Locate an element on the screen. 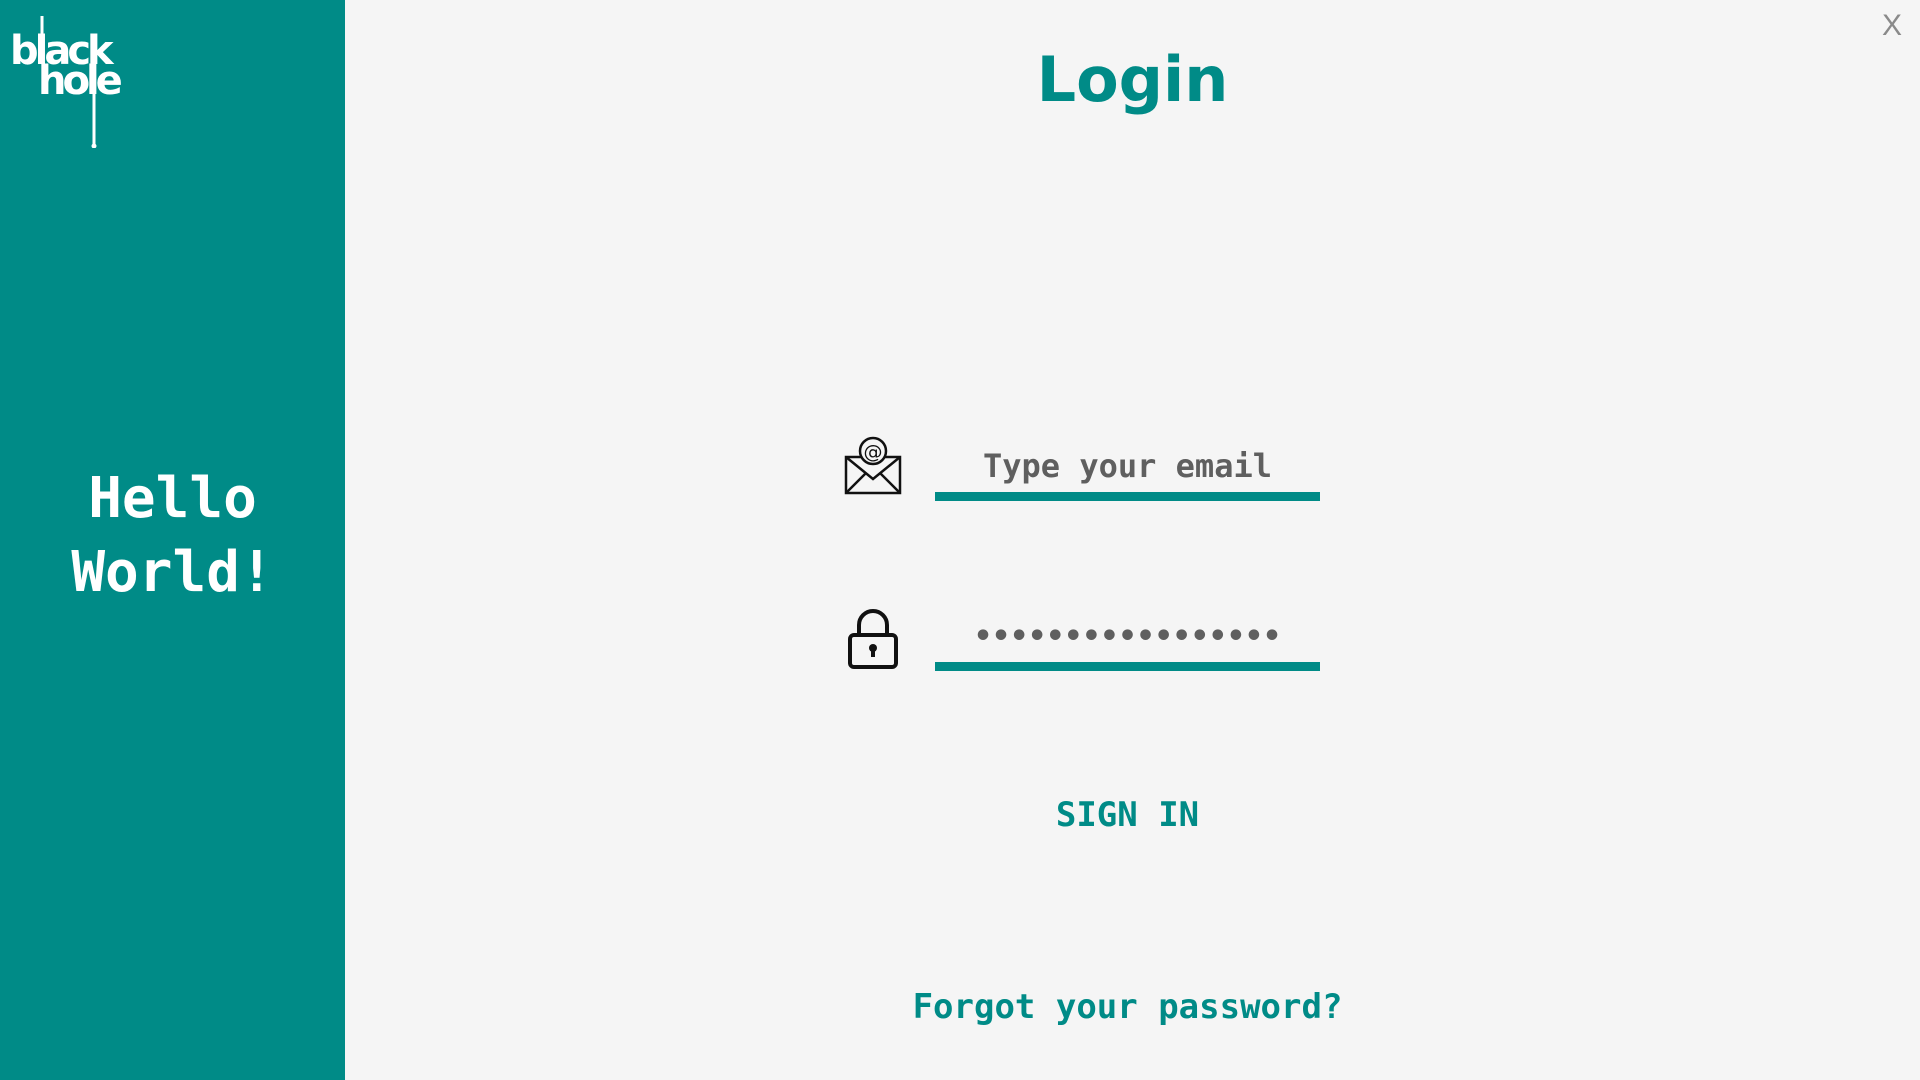 The image size is (1920, 1080). forgot-password-link: Forgot your password? is located at coordinates (1127, 1007).